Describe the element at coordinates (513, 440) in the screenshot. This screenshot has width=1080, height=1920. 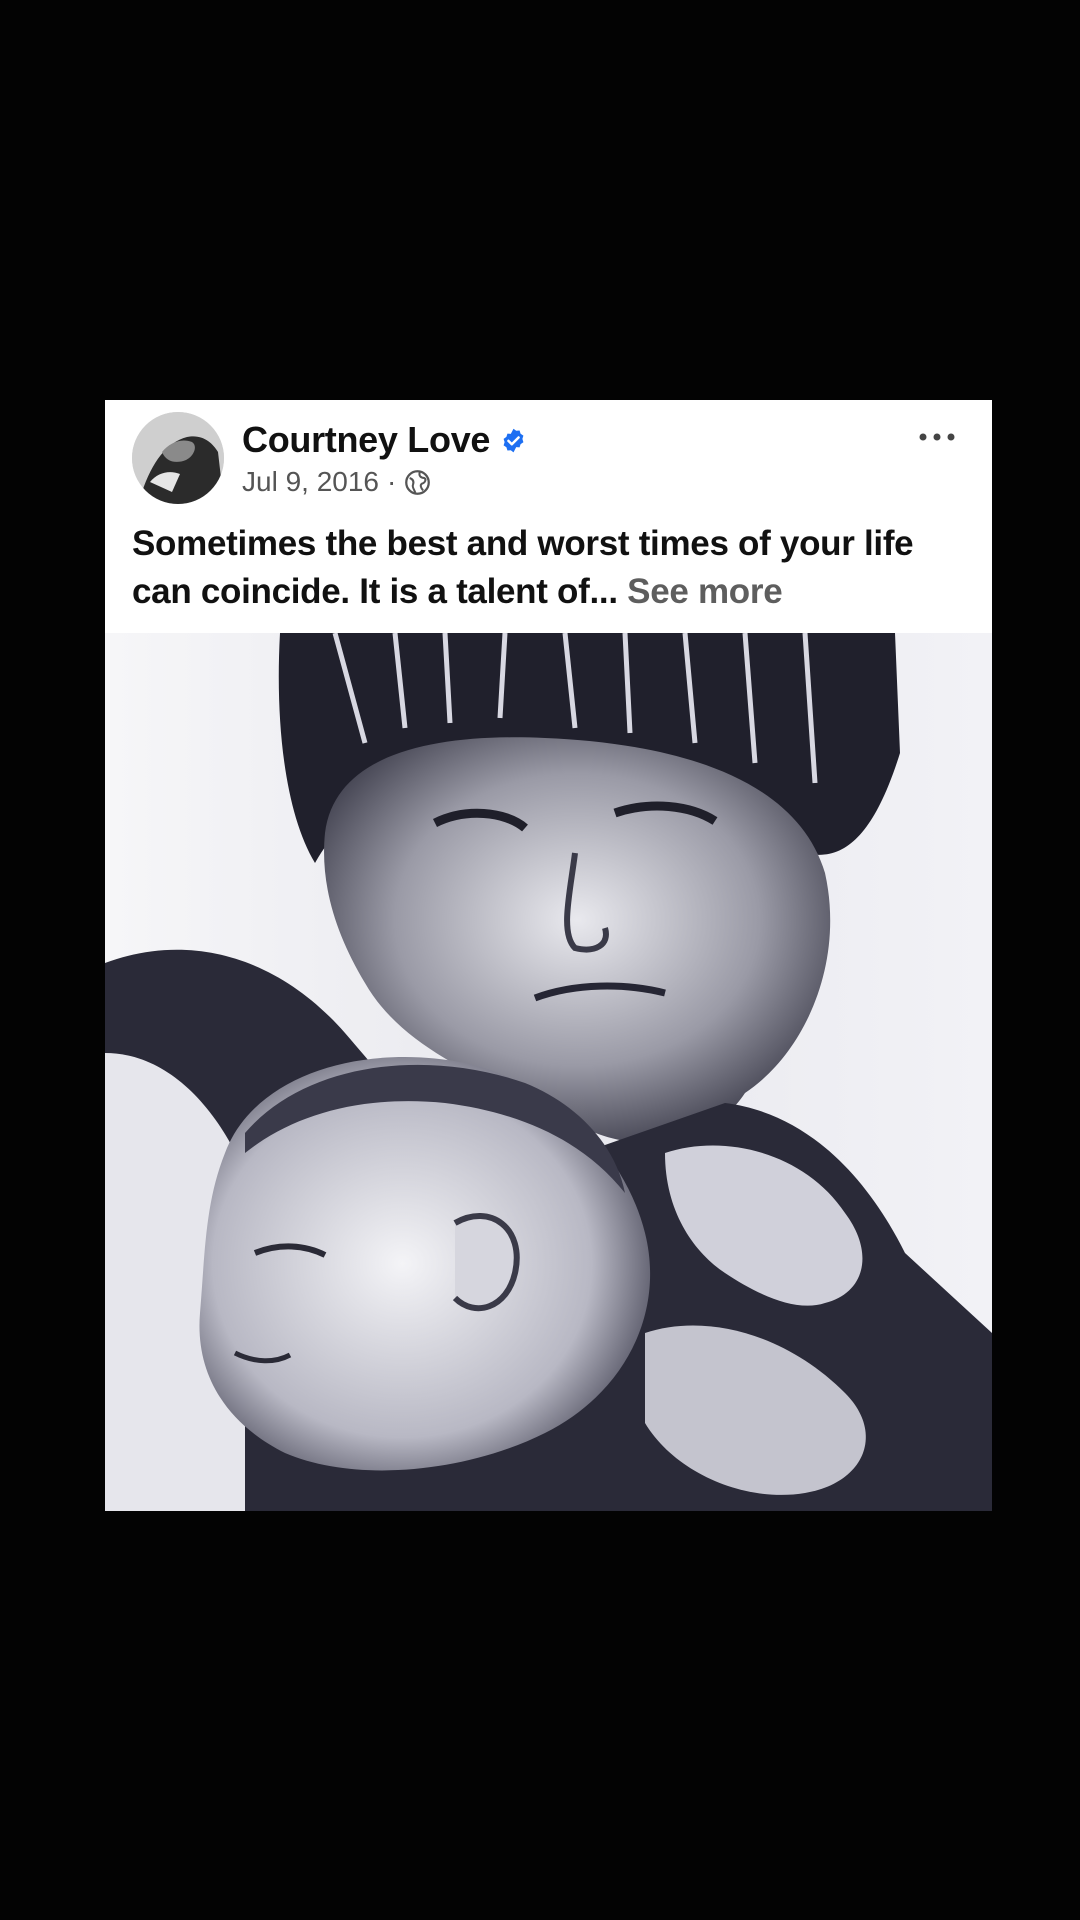
I see `verified-badge-icon` at that location.